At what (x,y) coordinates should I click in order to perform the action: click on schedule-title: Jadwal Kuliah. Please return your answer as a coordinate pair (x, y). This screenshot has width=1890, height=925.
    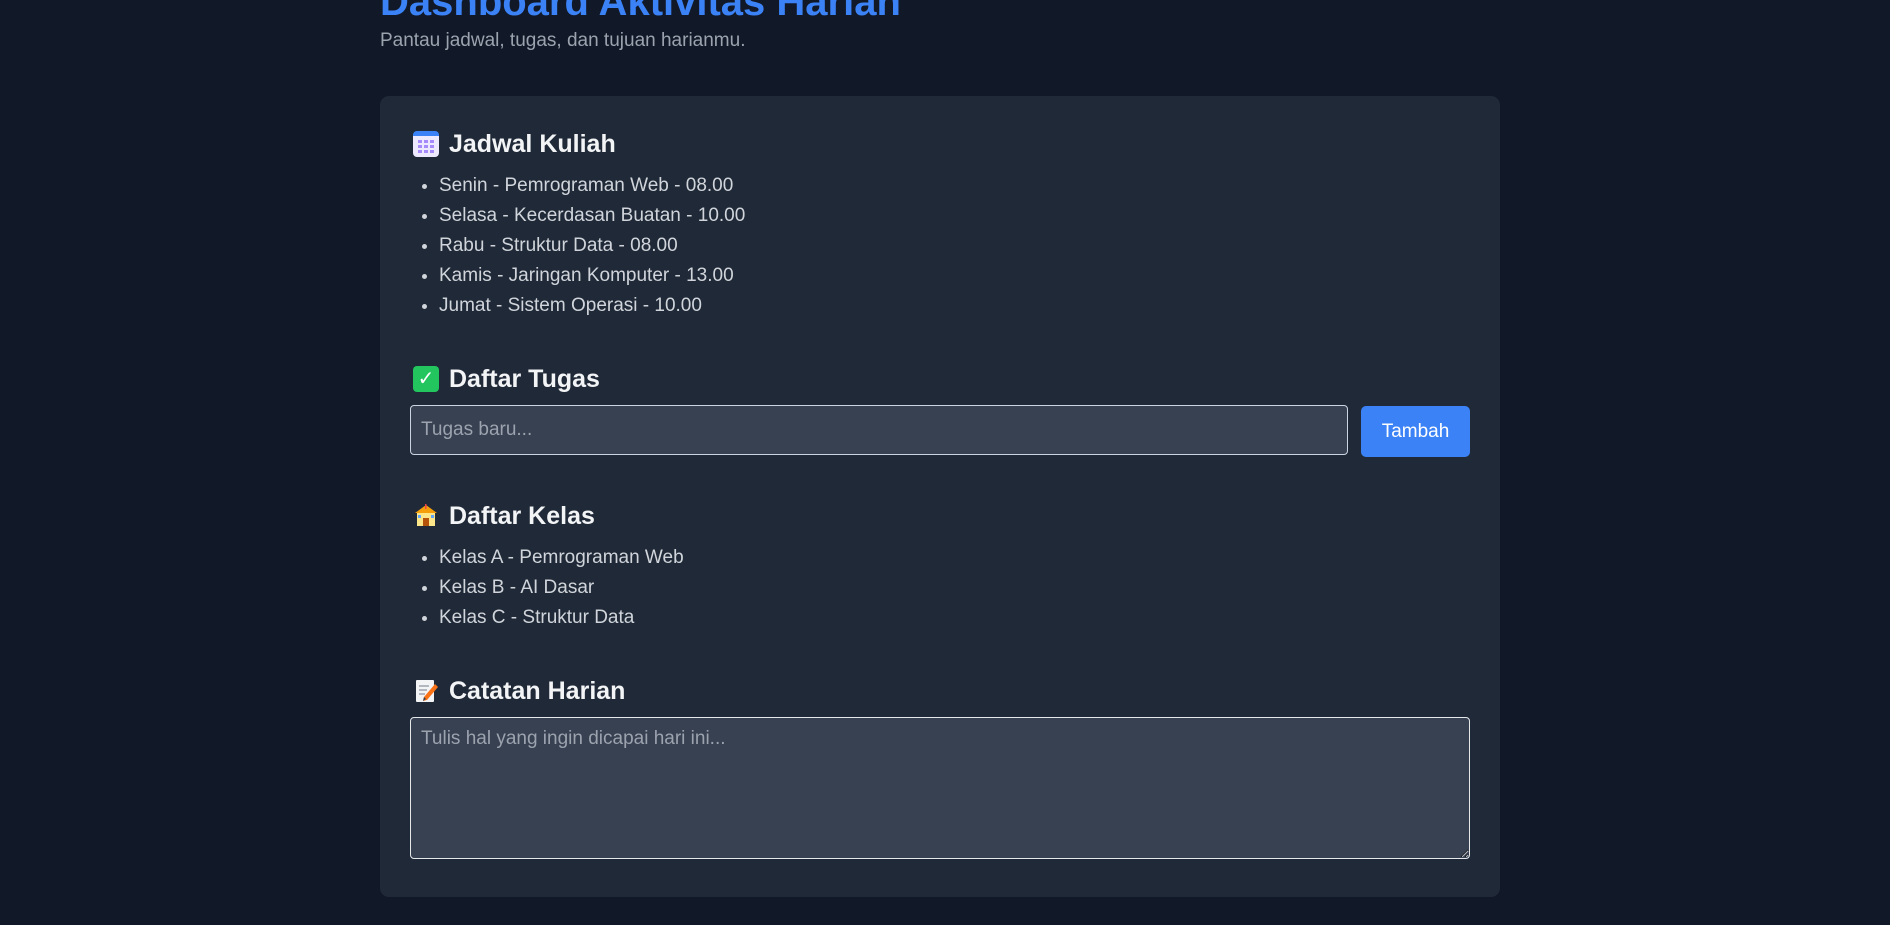
    Looking at the image, I should click on (532, 143).